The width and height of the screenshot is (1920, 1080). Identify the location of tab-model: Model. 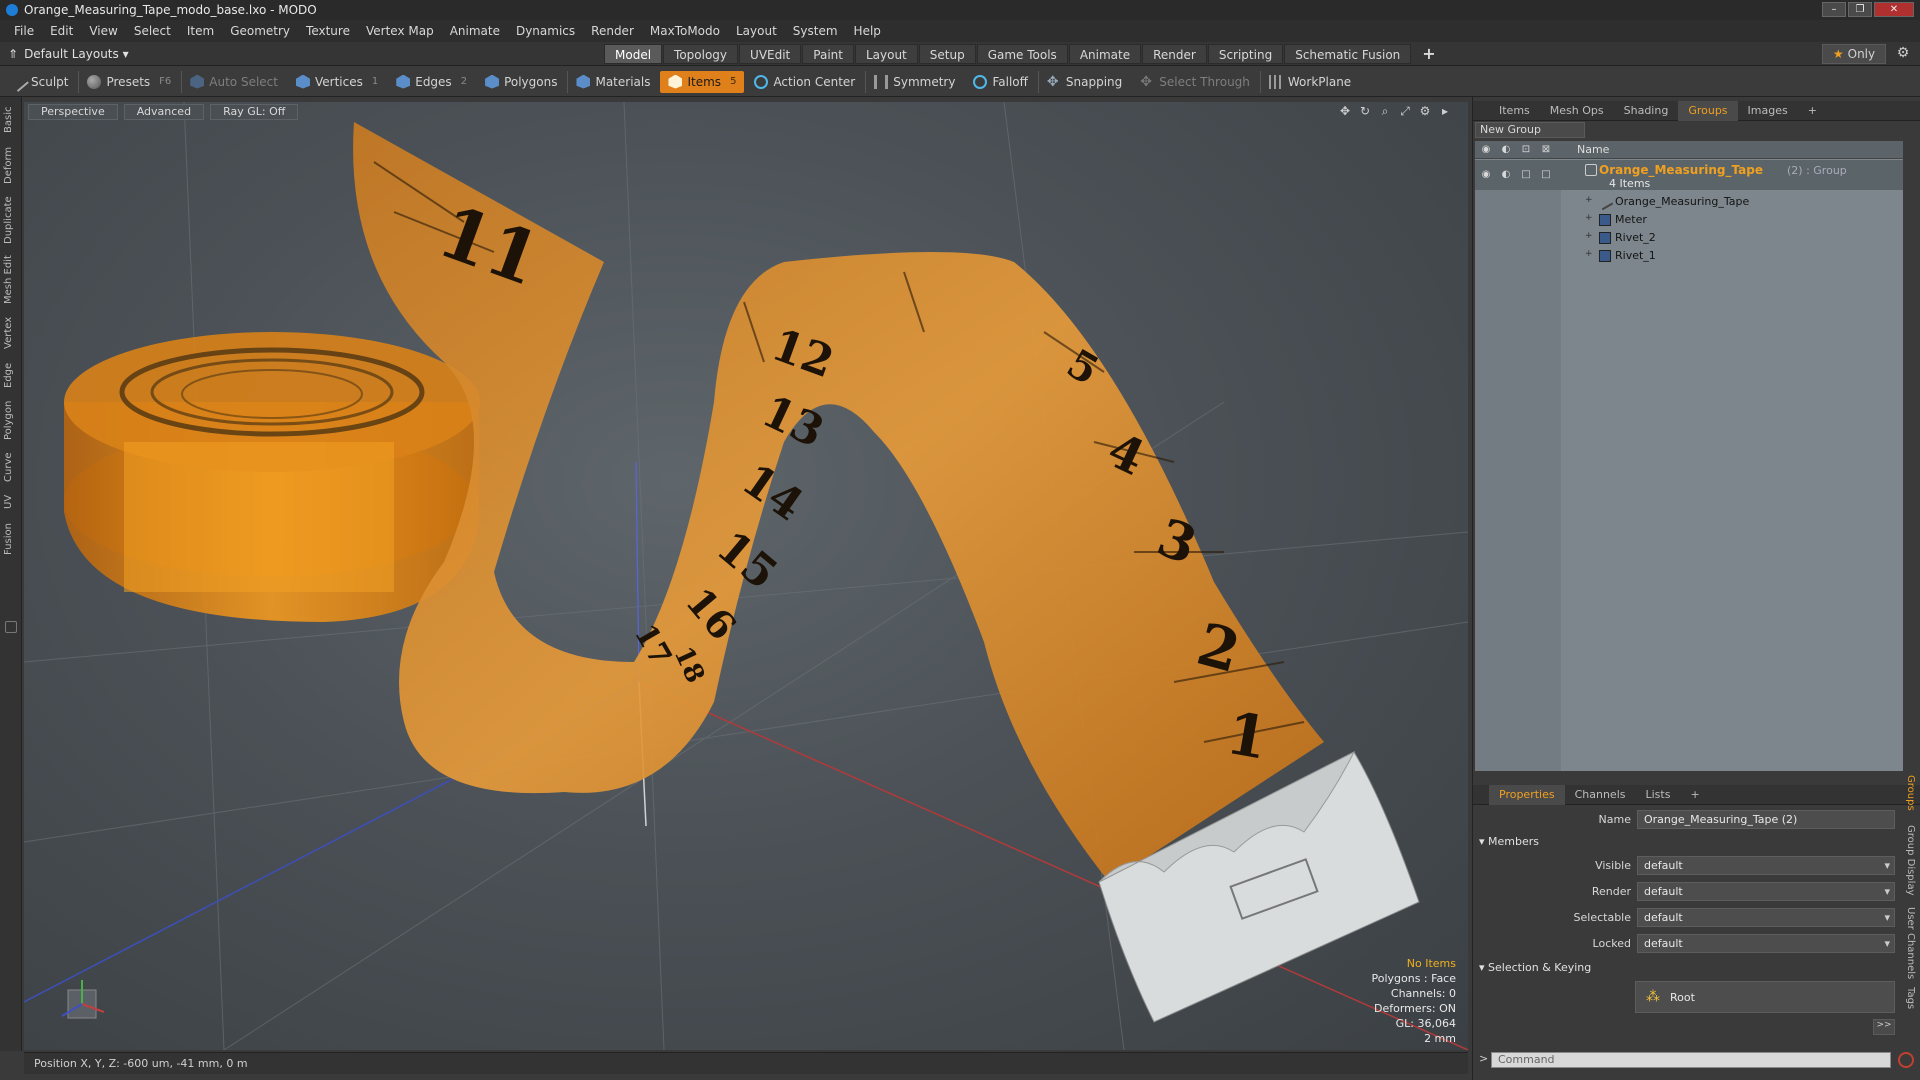
(633, 54).